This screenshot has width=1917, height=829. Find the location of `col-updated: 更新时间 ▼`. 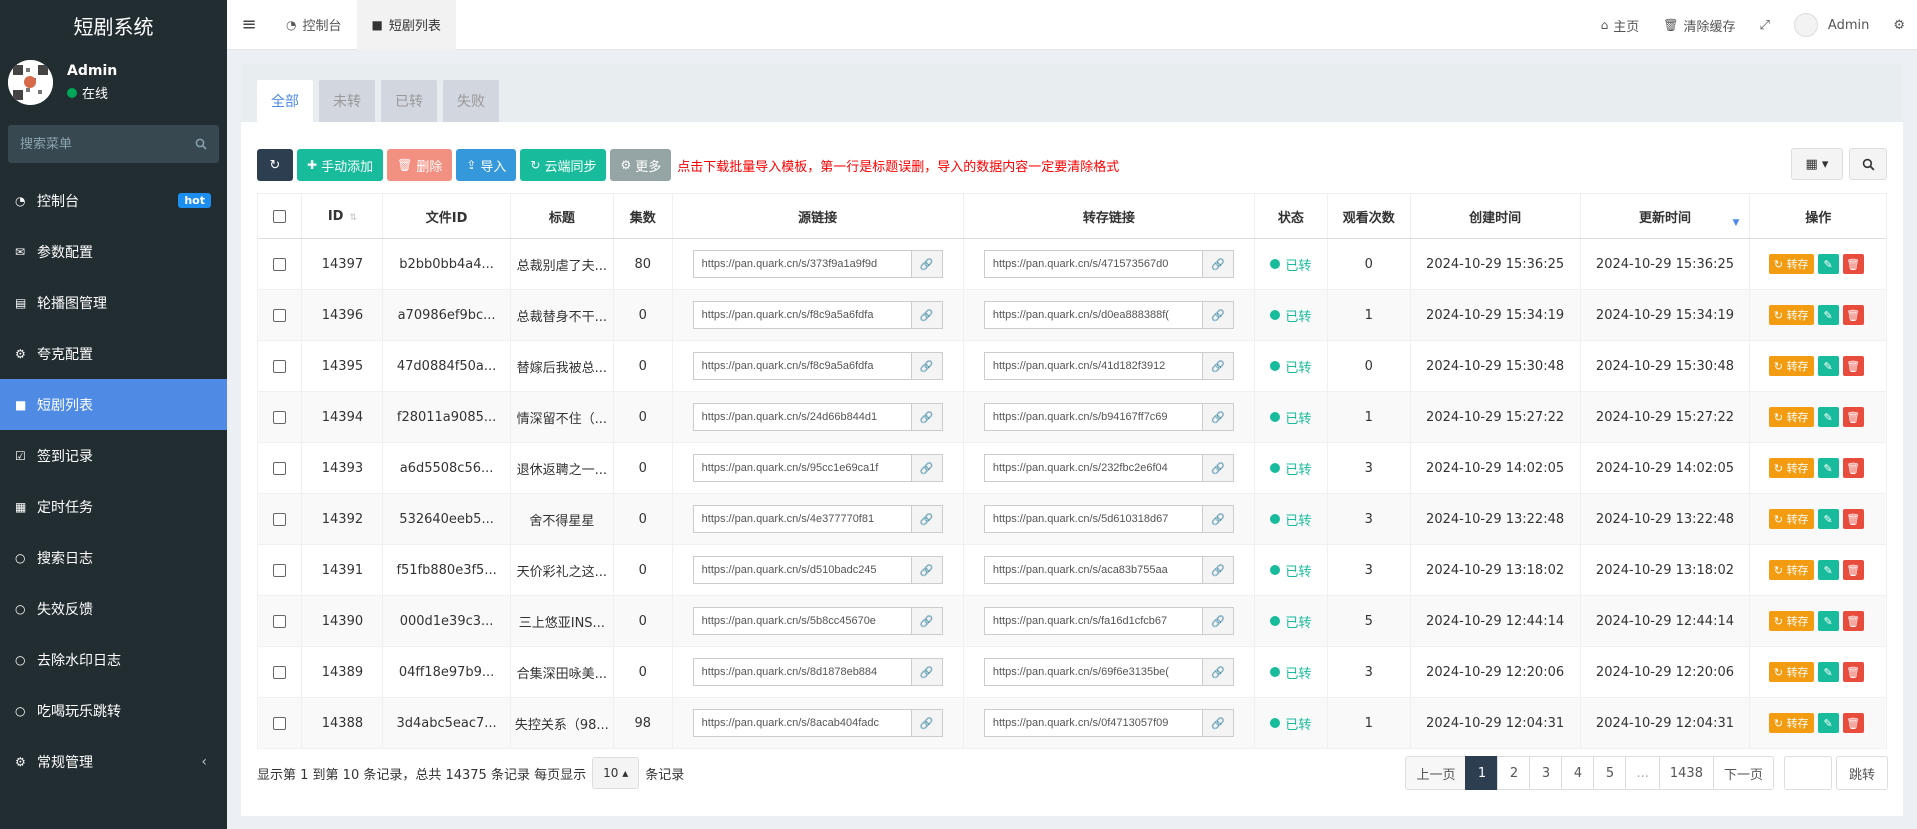

col-updated: 更新时间 ▼ is located at coordinates (1665, 216).